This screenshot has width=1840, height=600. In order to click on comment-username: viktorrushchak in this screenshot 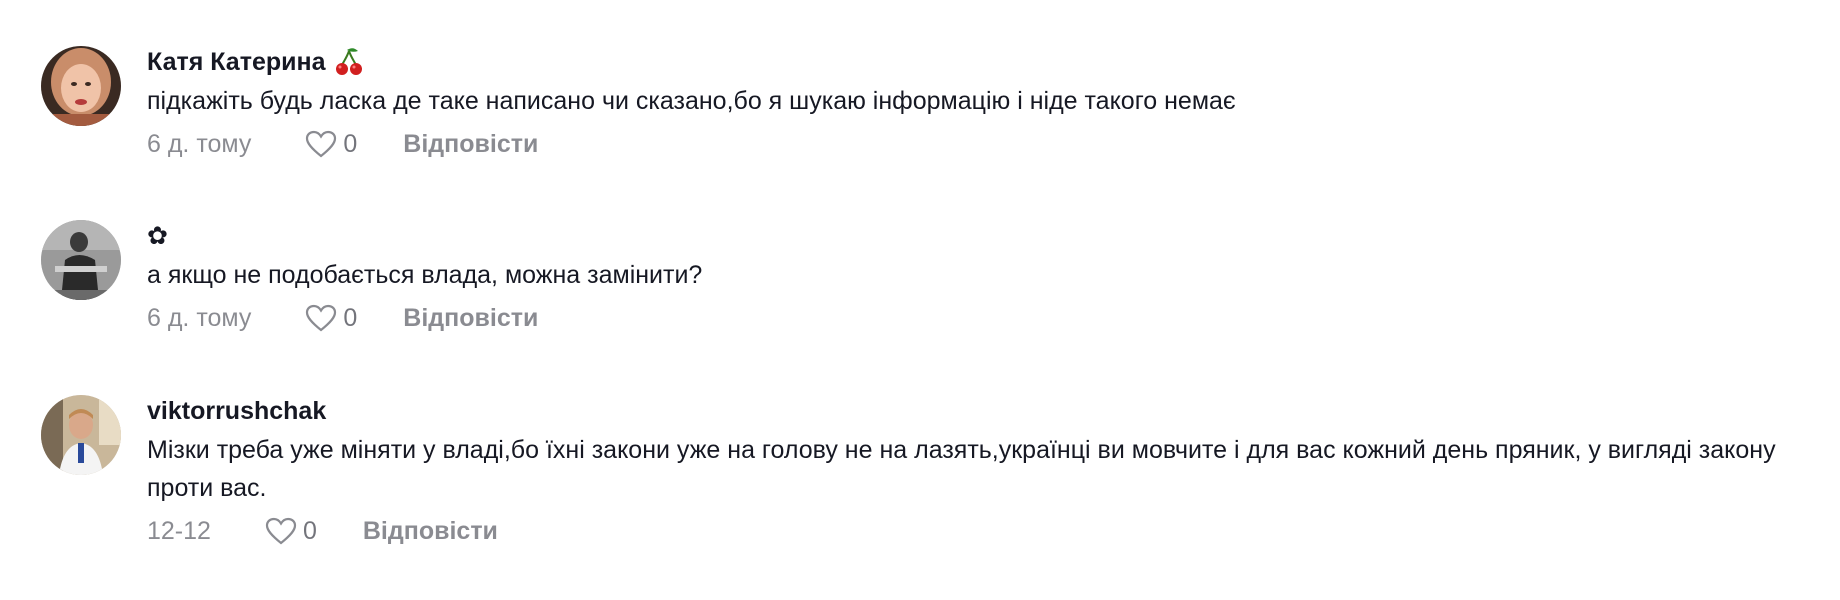, I will do `click(974, 411)`.